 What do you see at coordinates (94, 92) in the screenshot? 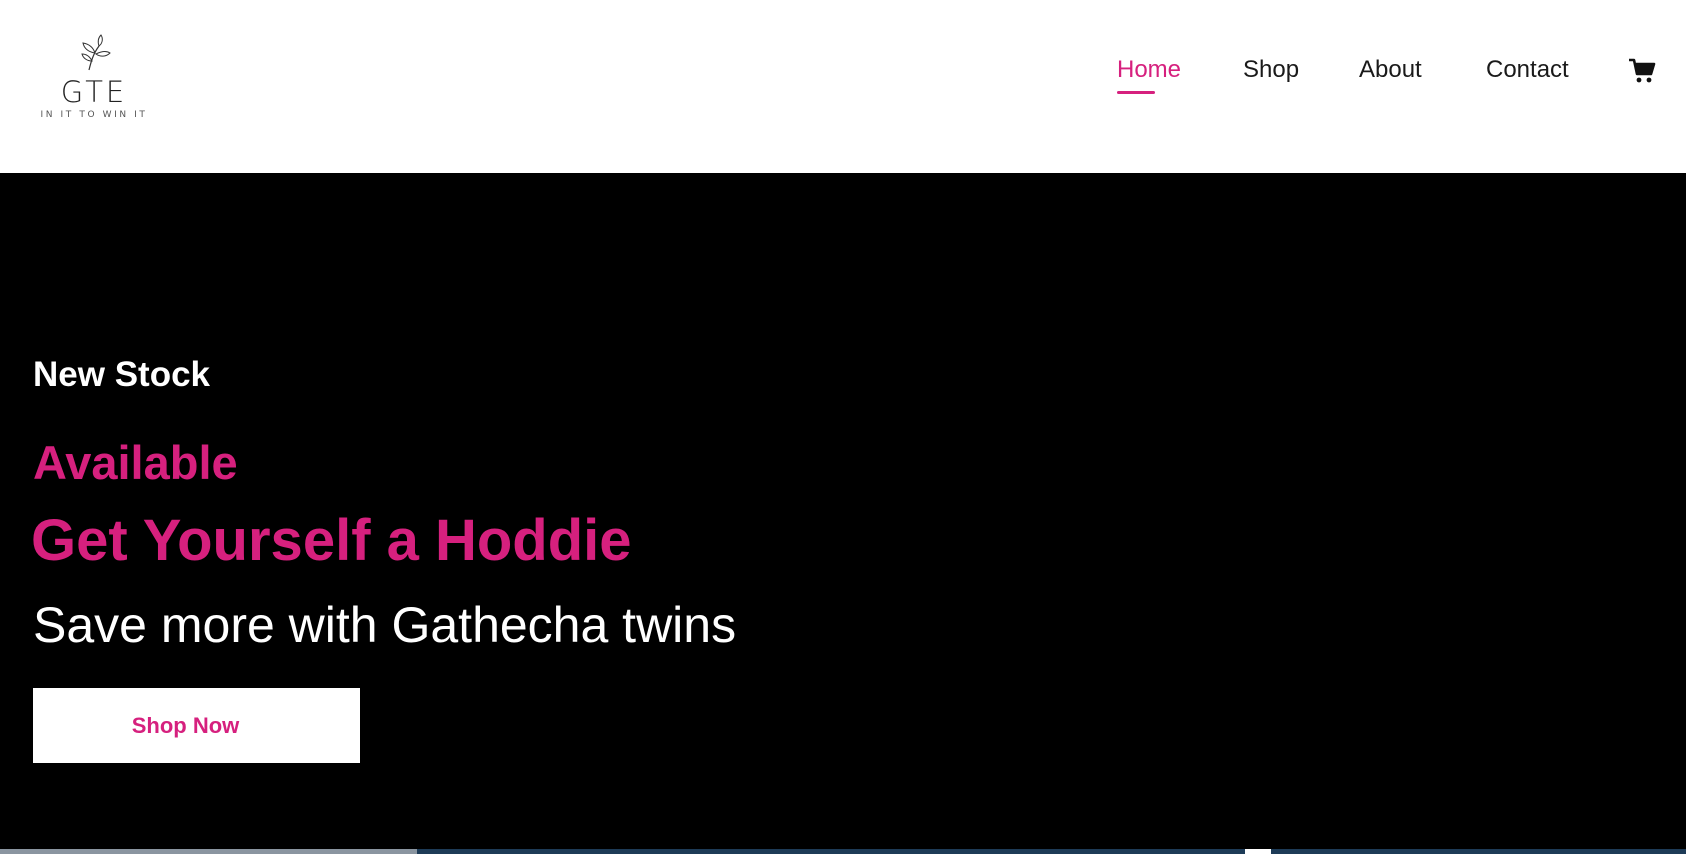
I see `logo-name: GTE` at bounding box center [94, 92].